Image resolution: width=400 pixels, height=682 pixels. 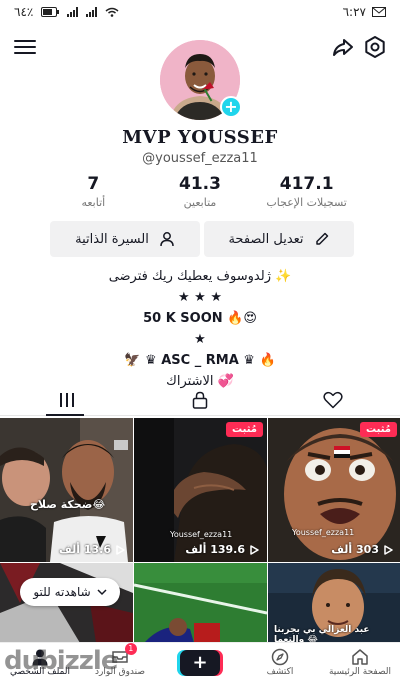 I want to click on content-tabs, so click(x=200, y=400).